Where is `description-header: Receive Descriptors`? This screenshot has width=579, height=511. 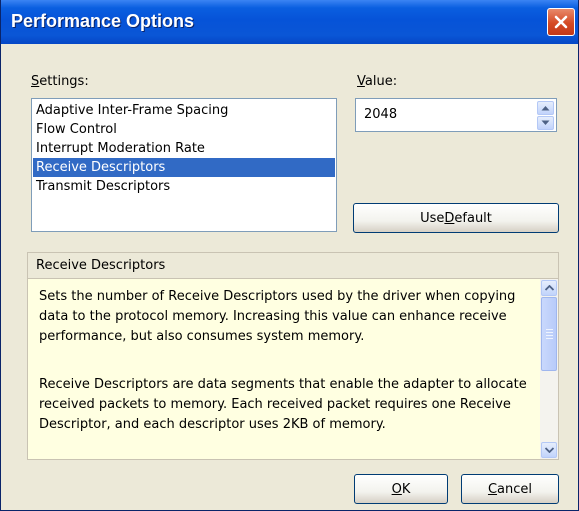 description-header: Receive Descriptors is located at coordinates (293, 265).